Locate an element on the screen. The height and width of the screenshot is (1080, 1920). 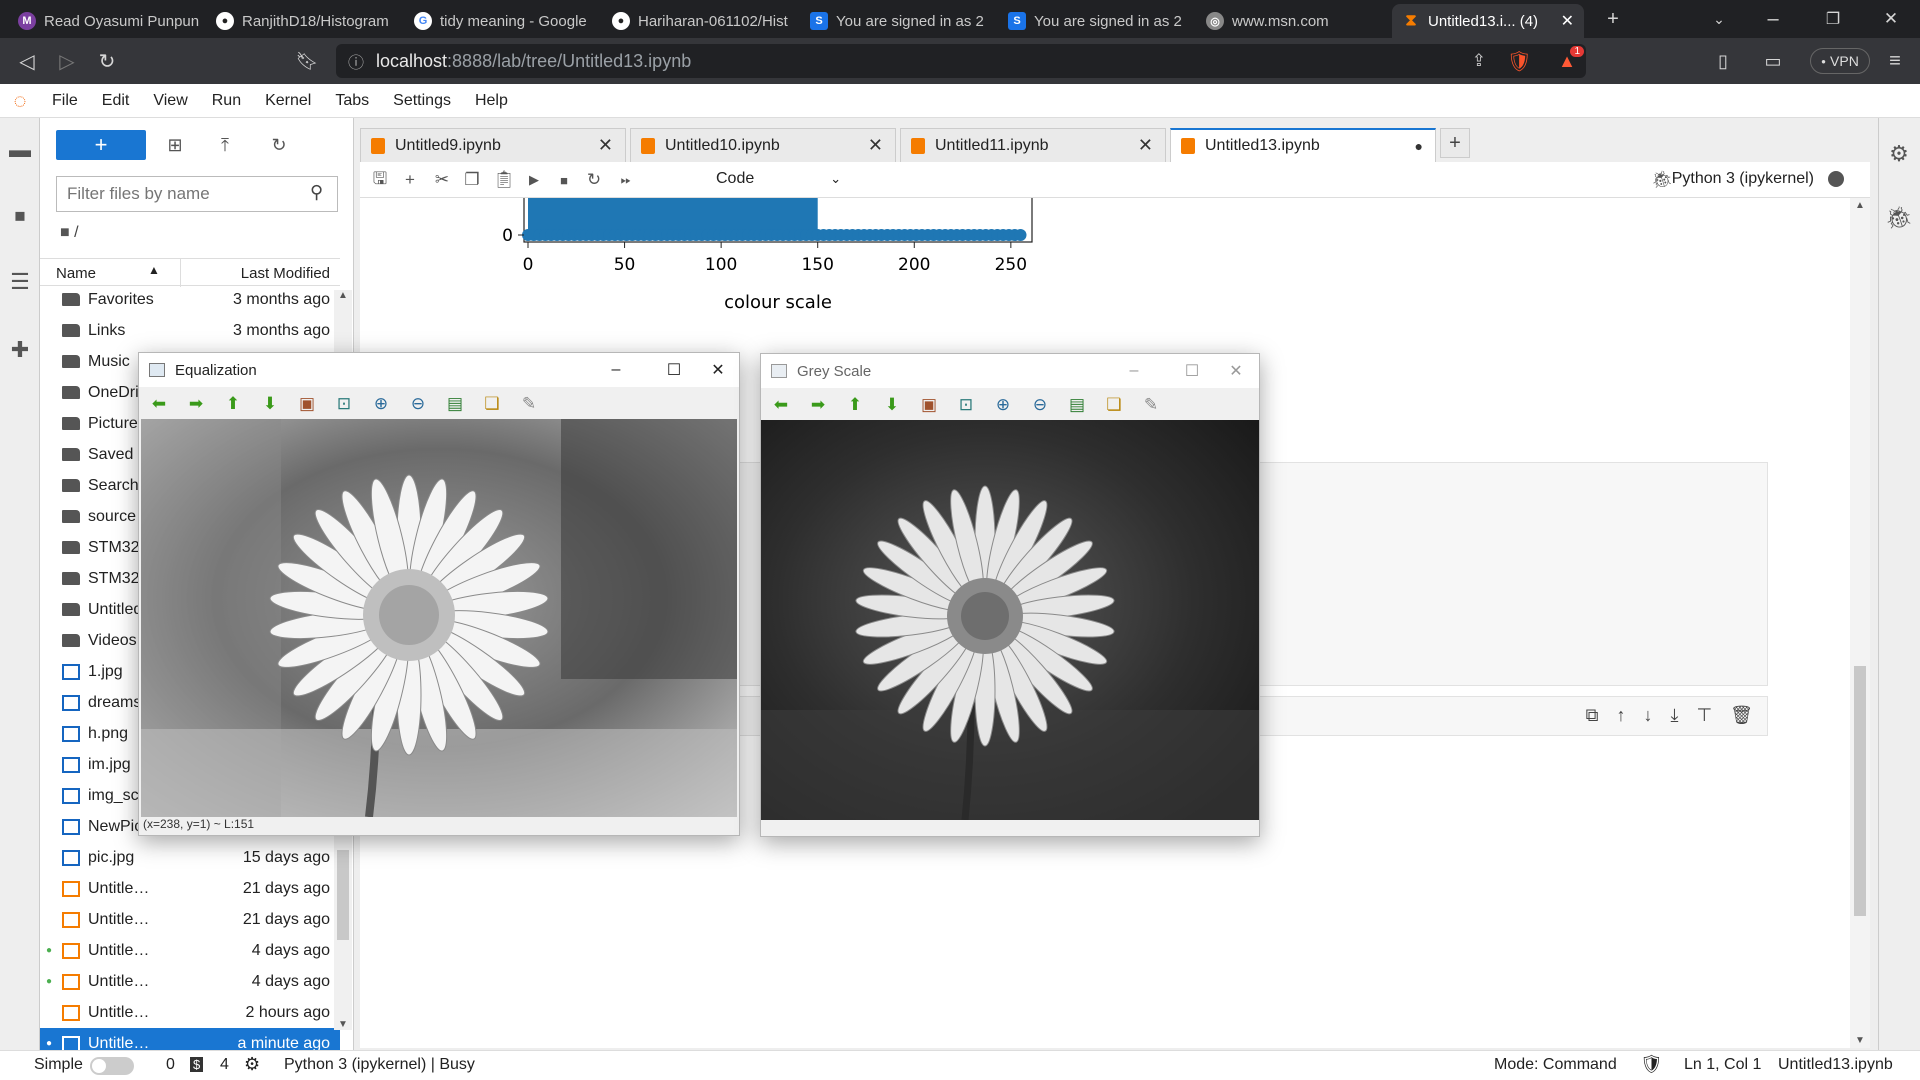
minimize-icon: – is located at coordinates (1773, 19).